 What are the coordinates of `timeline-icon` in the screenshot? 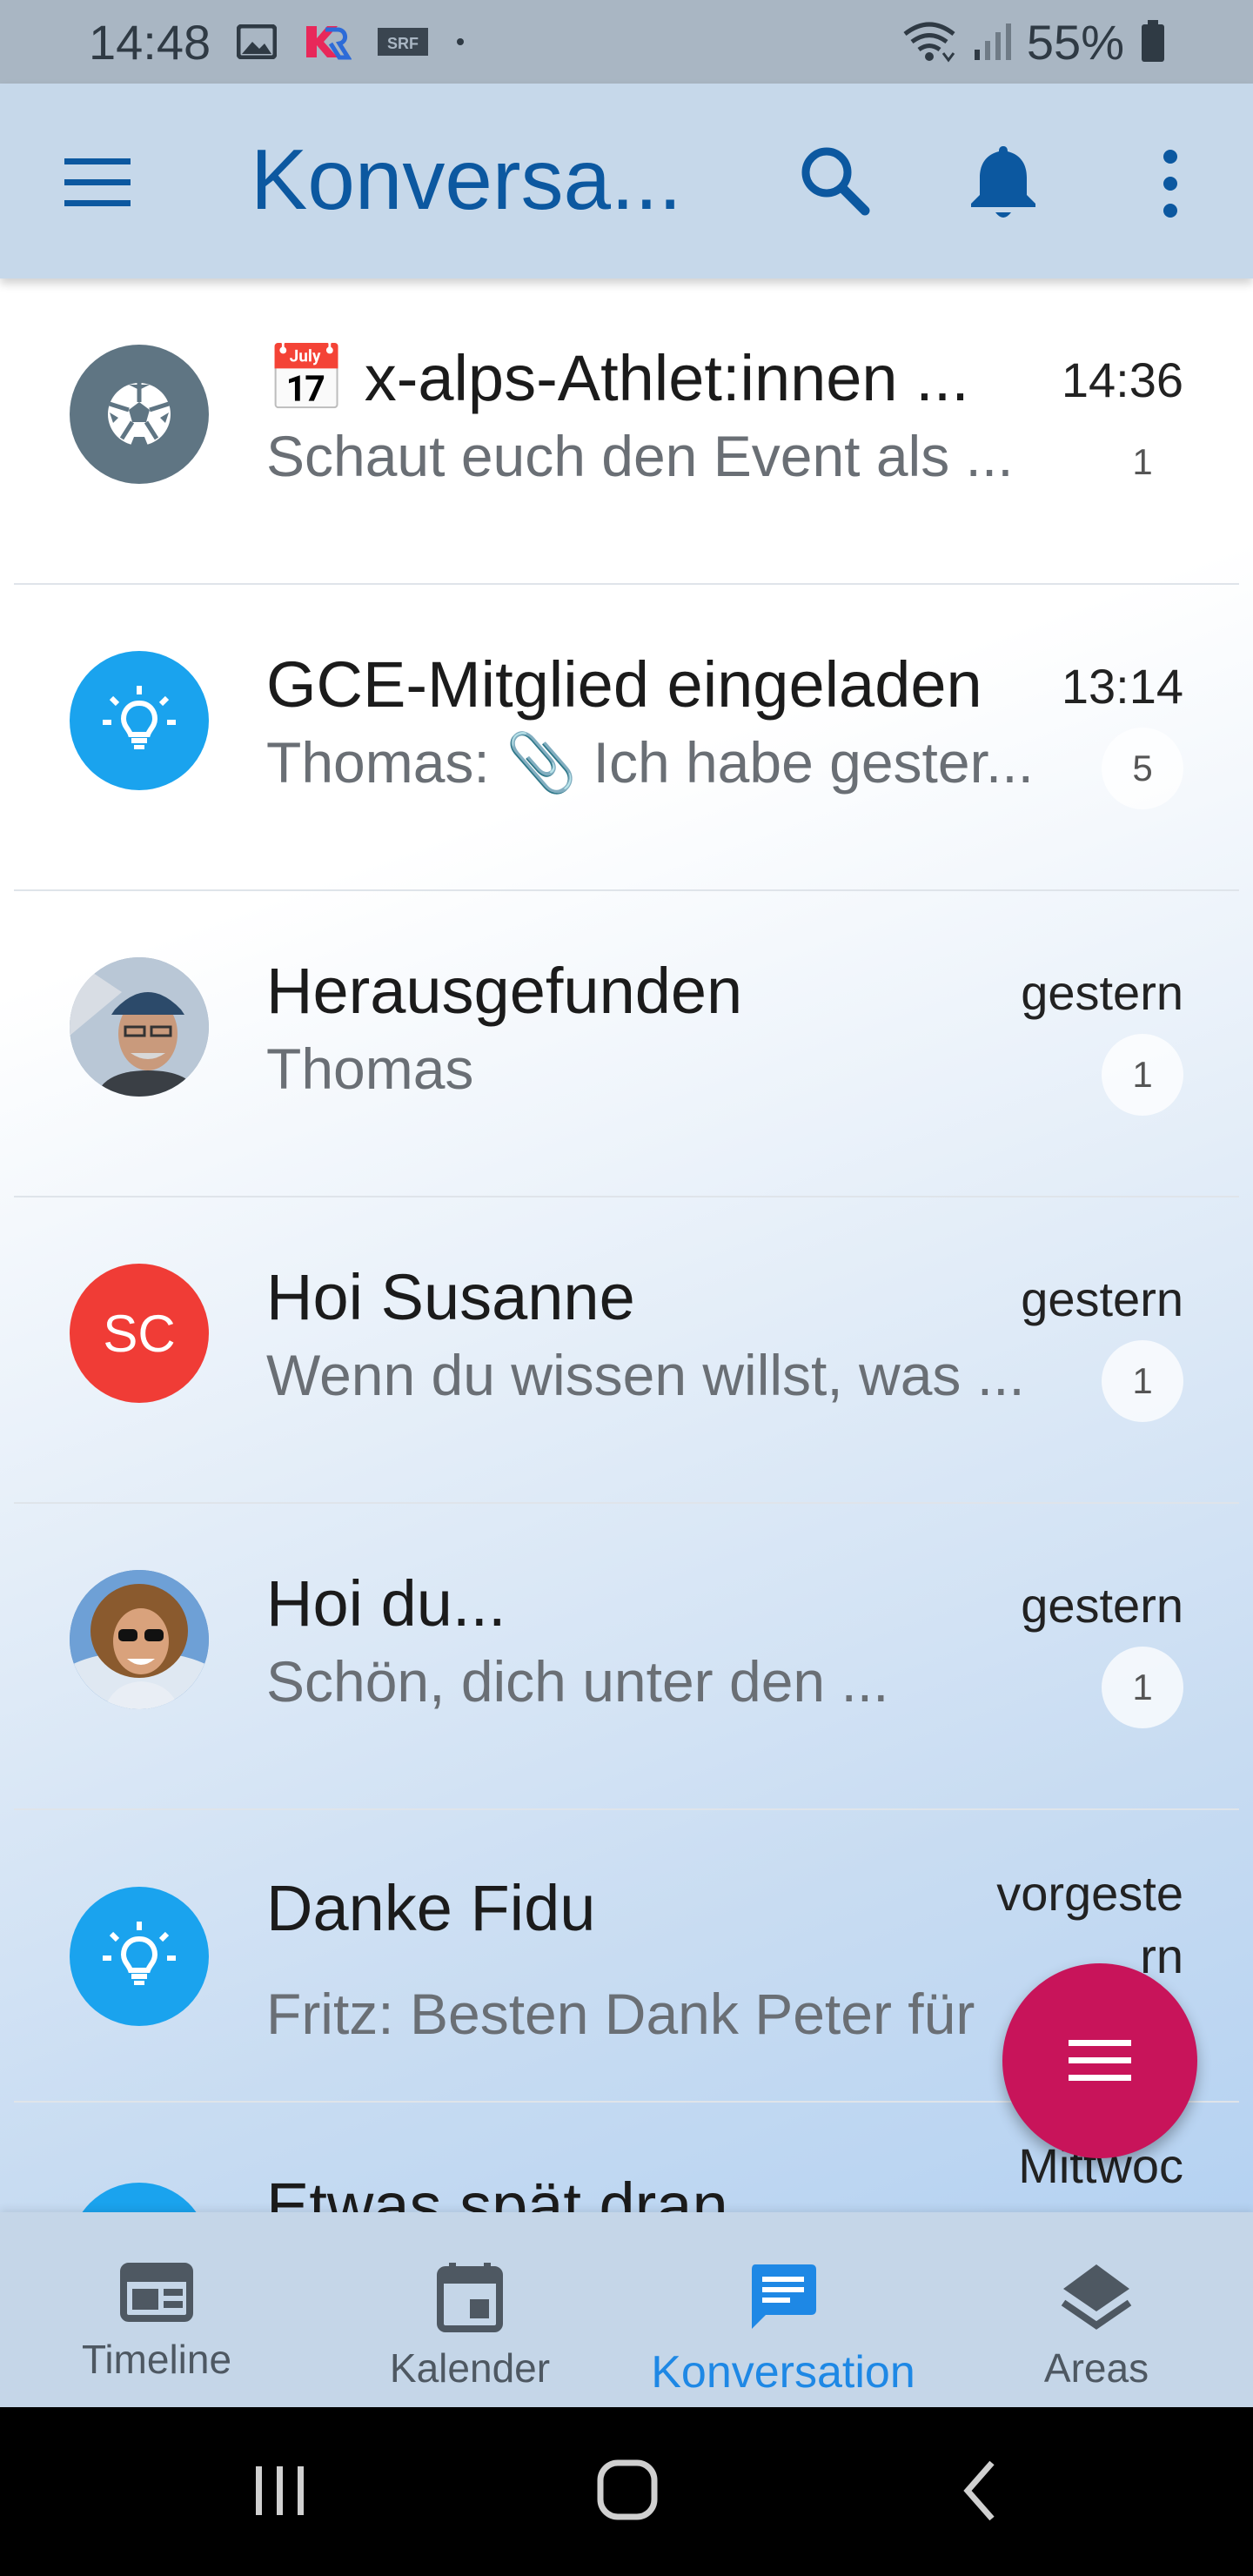 It's located at (156, 2293).